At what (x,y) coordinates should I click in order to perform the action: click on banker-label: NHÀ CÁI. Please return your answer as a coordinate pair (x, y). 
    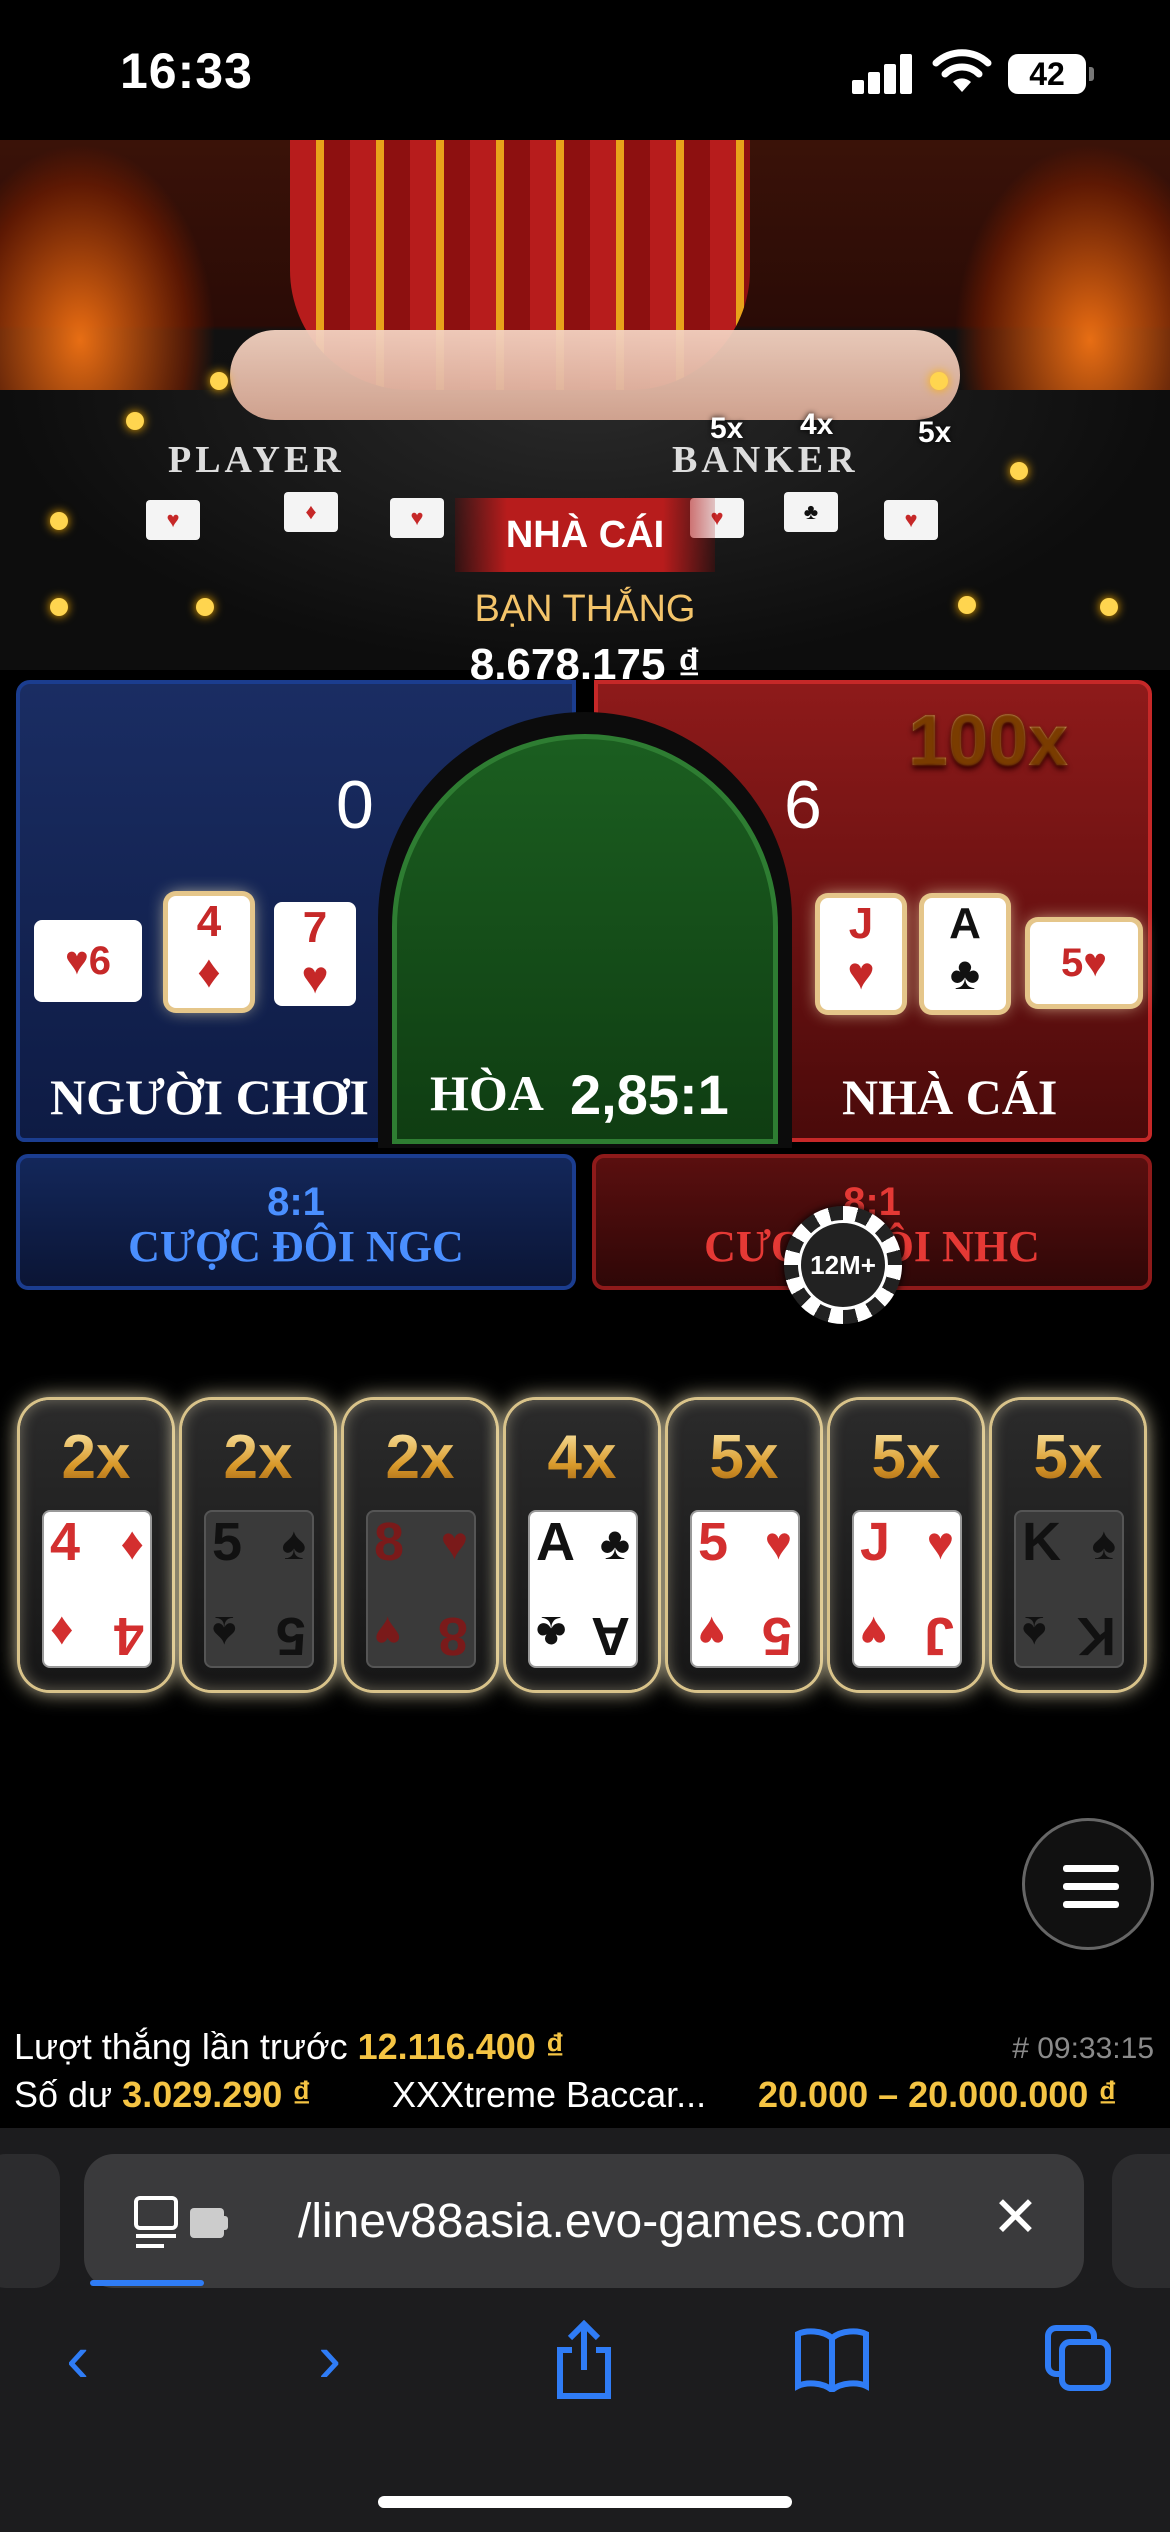
    Looking at the image, I should click on (950, 1097).